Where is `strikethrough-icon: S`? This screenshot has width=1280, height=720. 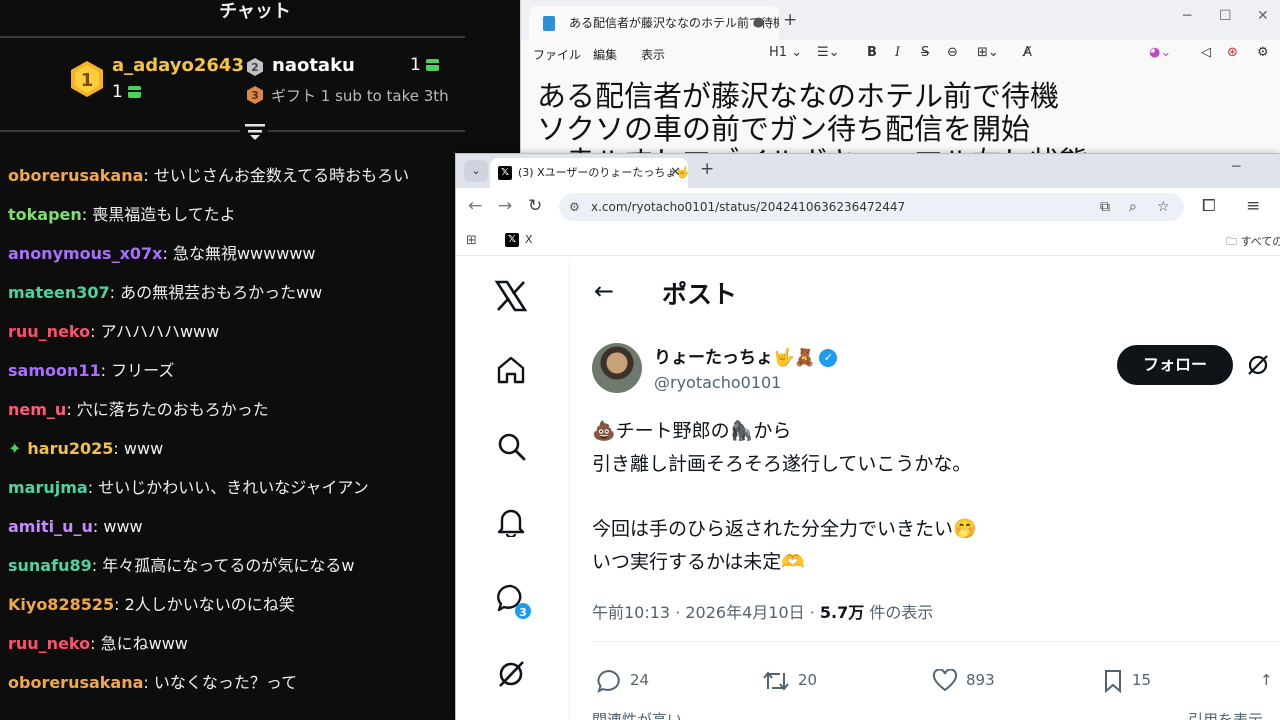 strikethrough-icon: S is located at coordinates (925, 52).